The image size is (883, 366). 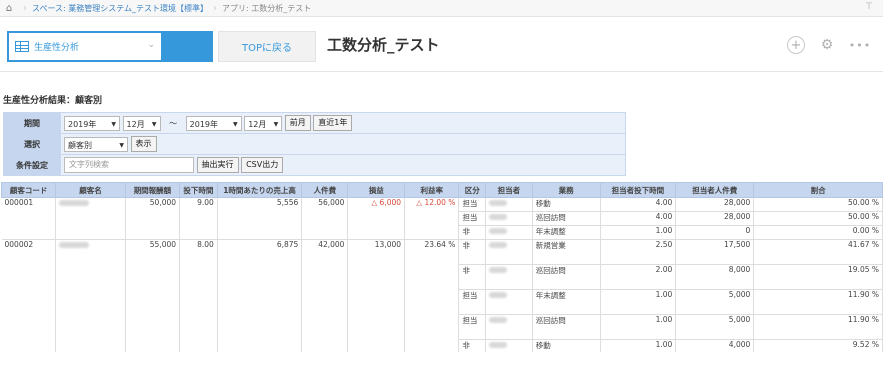 What do you see at coordinates (715, 320) in the screenshot?
I see `table-cell: 5,000` at bounding box center [715, 320].